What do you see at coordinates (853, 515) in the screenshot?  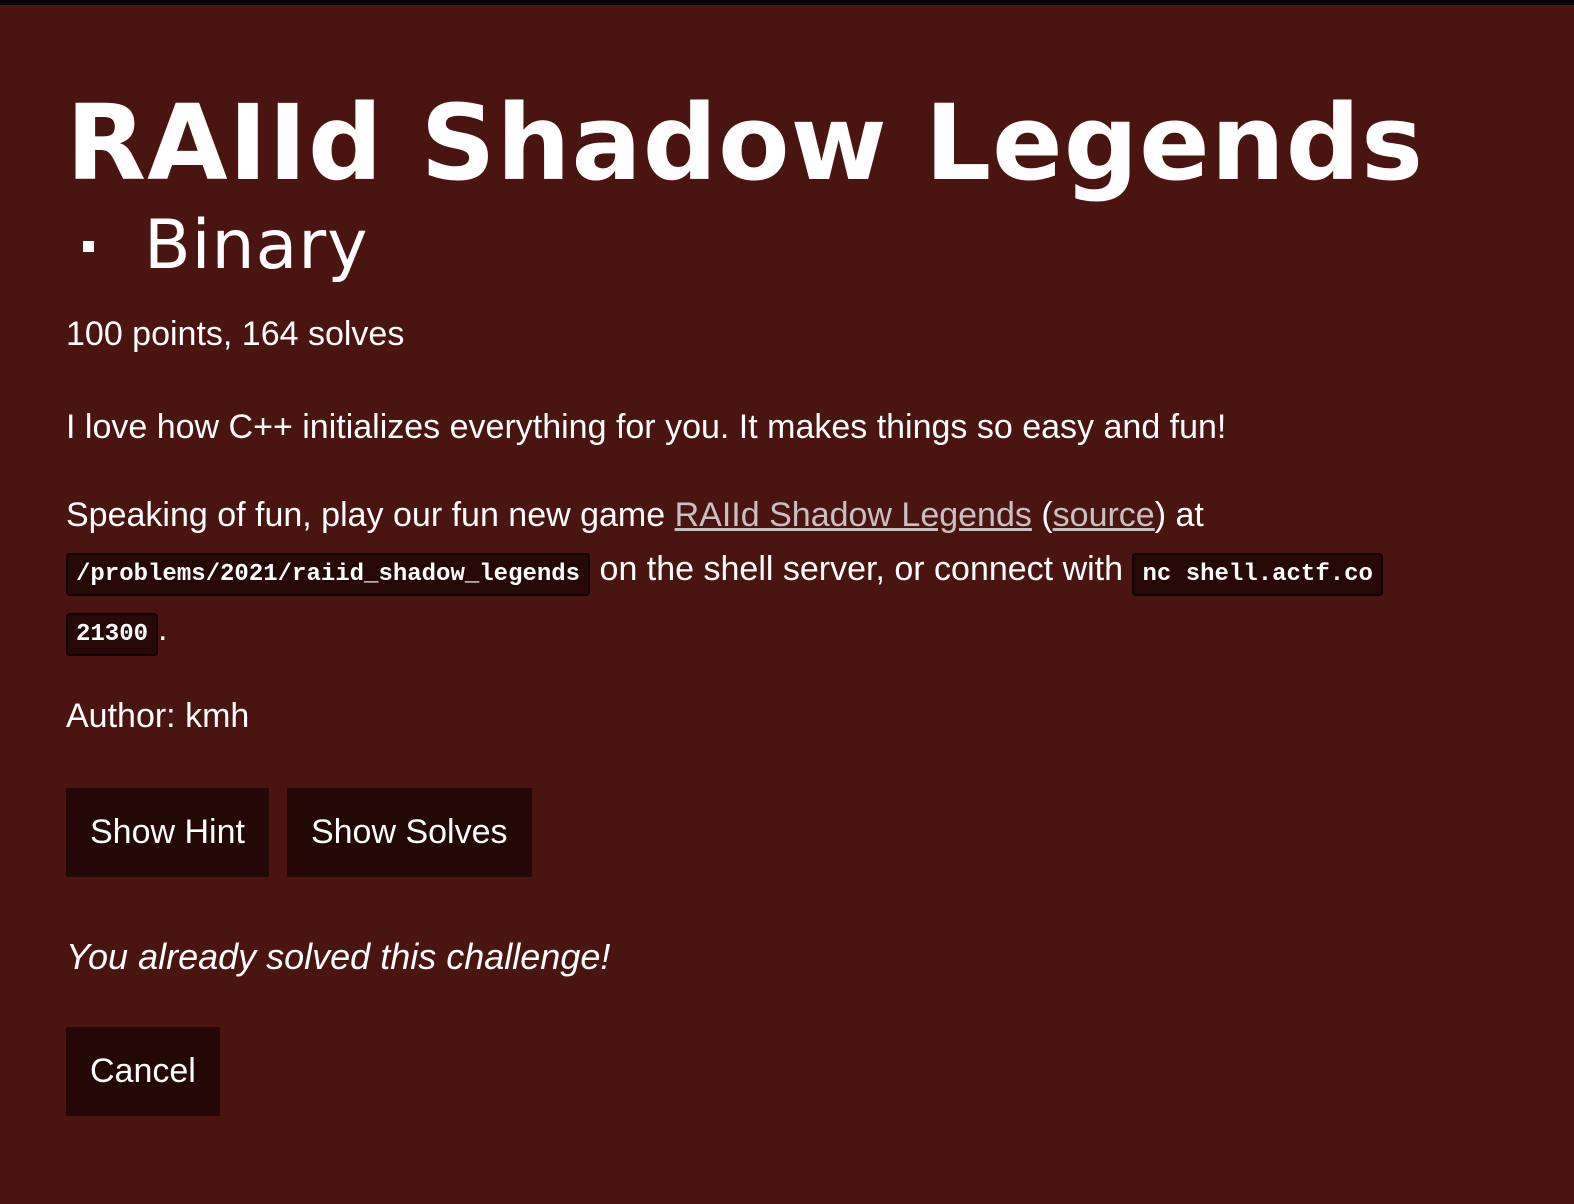 I see `game-link: RAIId Shadow Legends` at bounding box center [853, 515].